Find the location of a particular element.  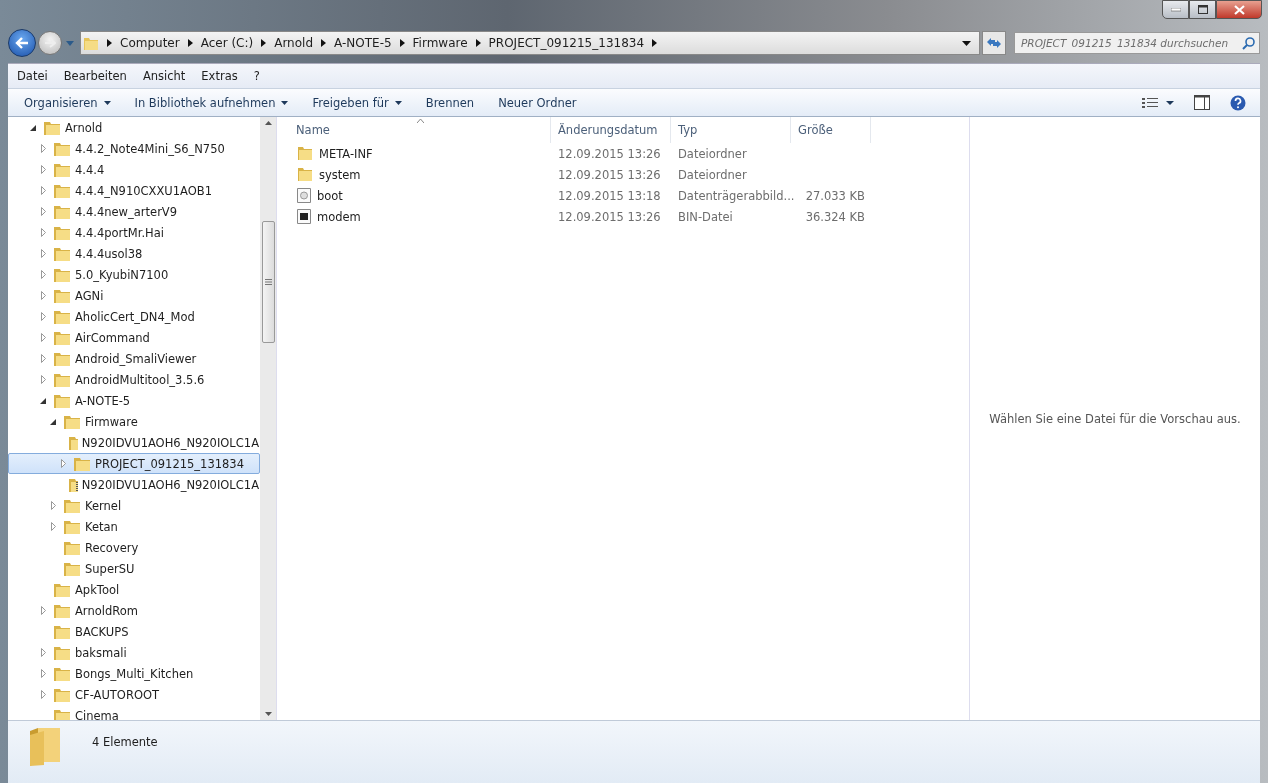

tree-item: 4.4.4portMr.Hai is located at coordinates (134, 232).